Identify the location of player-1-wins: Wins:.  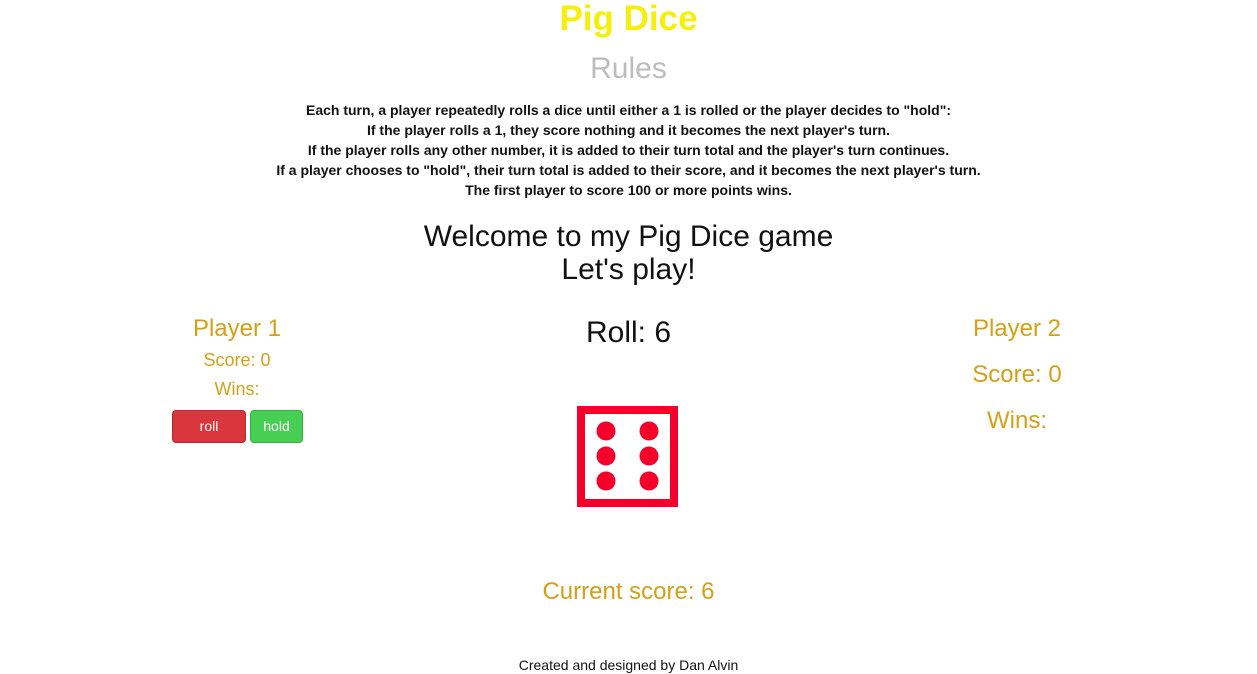
(237, 389).